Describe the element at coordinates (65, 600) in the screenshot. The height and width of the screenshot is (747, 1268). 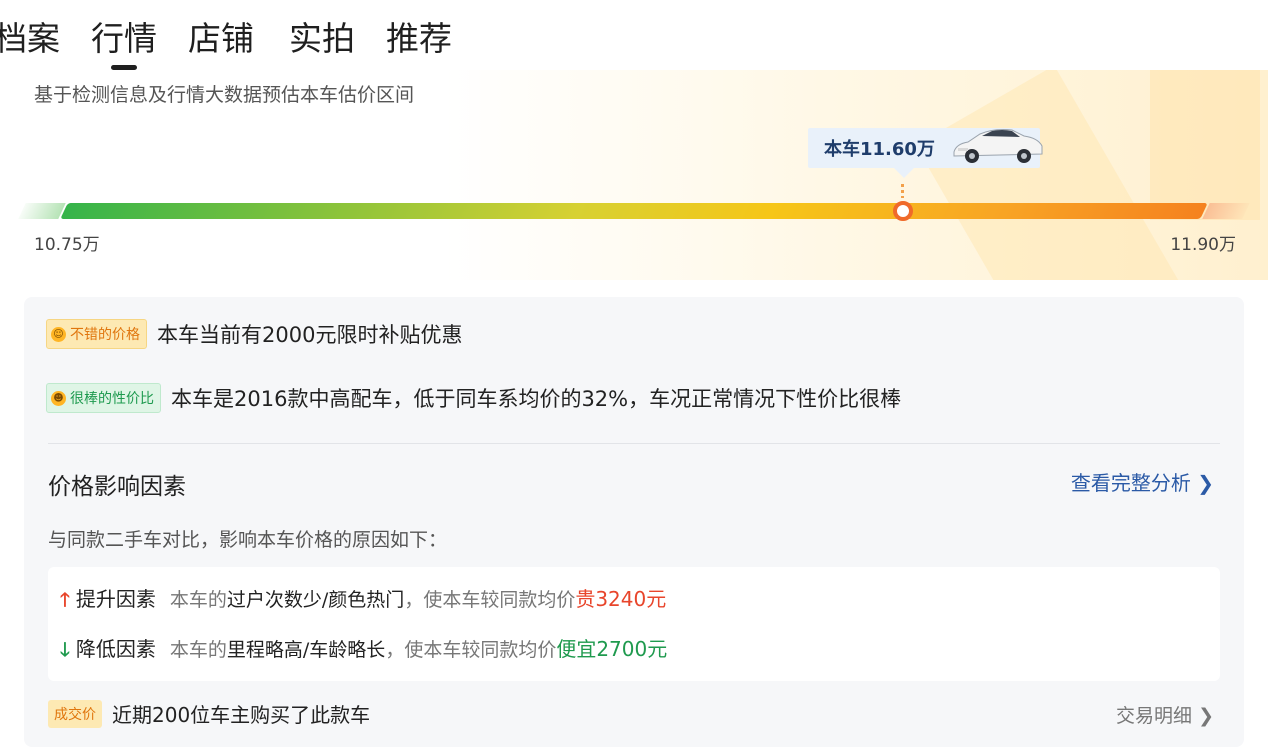
I see `arrow-up-icon: 🡑` at that location.